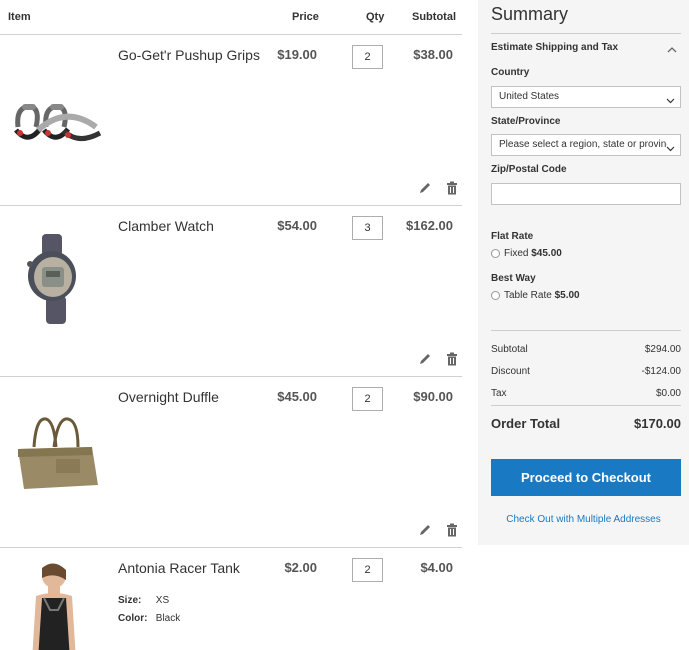 This screenshot has height=650, width=689. I want to click on tax-value: $0.00, so click(668, 393).